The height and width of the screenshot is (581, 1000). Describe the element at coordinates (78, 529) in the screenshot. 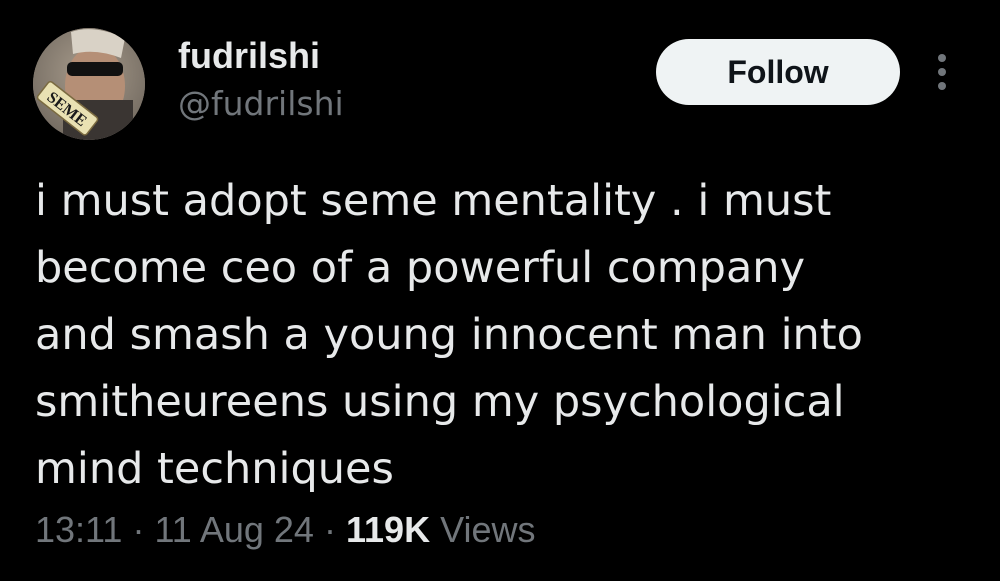

I see `tweet-time: 13:11` at that location.